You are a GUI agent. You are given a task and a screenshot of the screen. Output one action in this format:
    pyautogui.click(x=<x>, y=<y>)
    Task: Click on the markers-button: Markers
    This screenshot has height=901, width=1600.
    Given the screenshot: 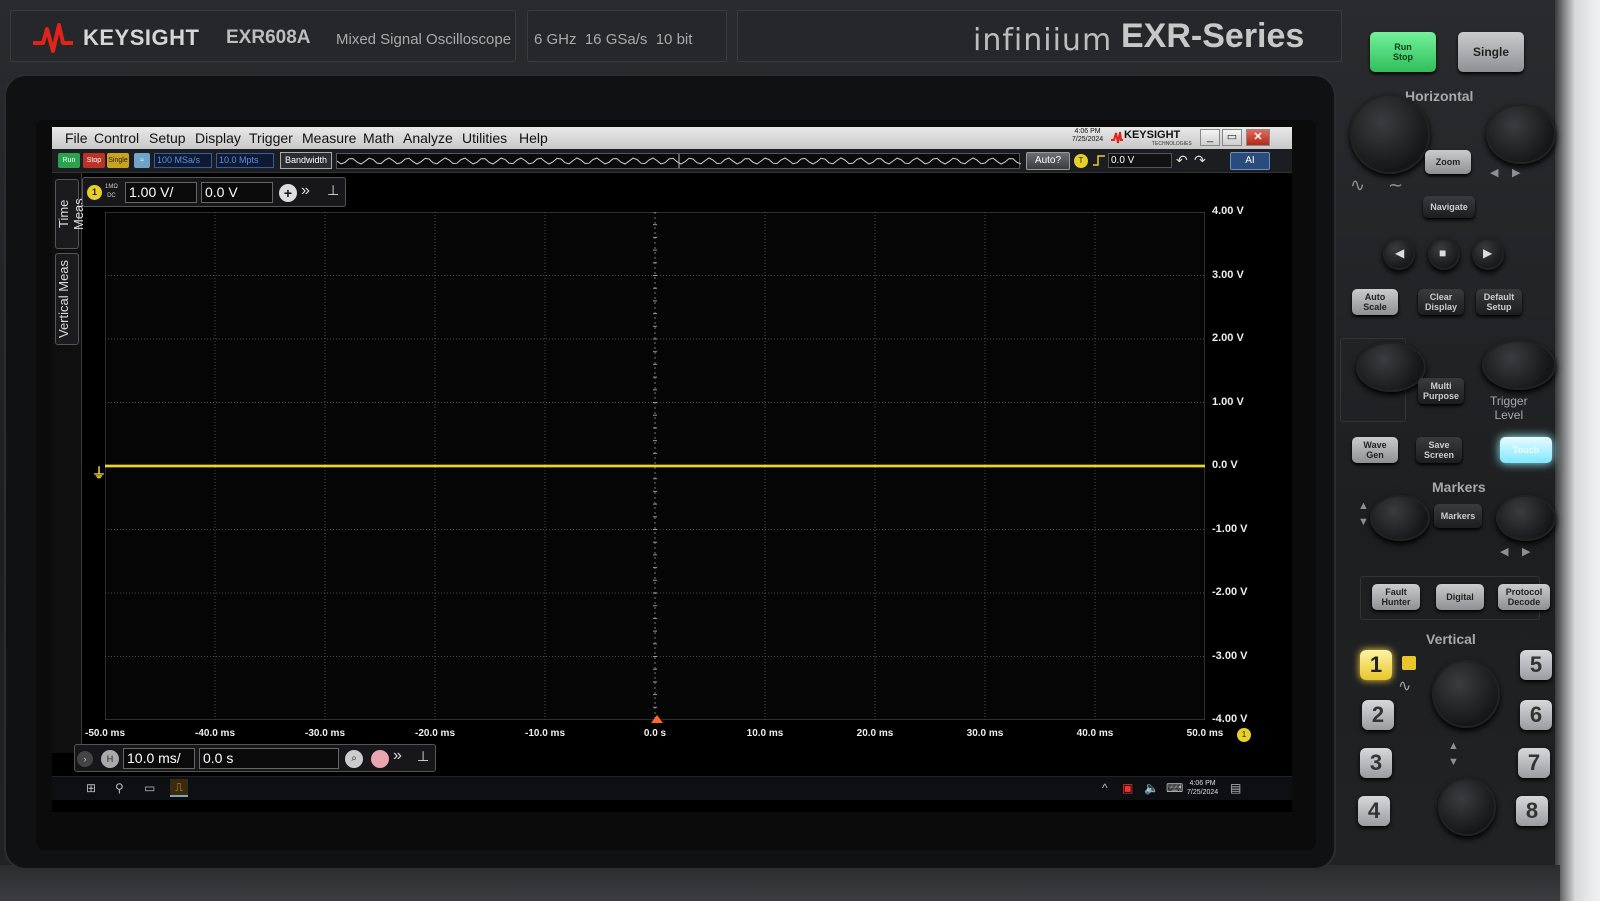 What is the action you would take?
    pyautogui.click(x=1458, y=516)
    